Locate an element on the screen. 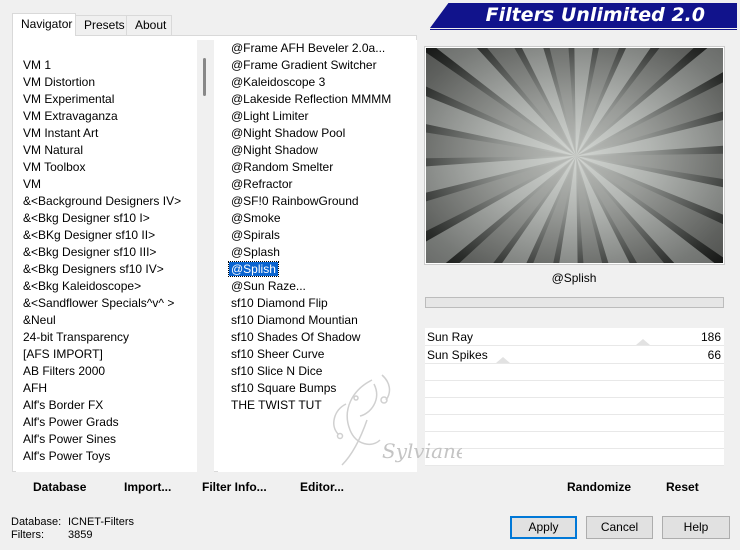 The height and width of the screenshot is (550, 740). list-item: VM is located at coordinates (102, 184).